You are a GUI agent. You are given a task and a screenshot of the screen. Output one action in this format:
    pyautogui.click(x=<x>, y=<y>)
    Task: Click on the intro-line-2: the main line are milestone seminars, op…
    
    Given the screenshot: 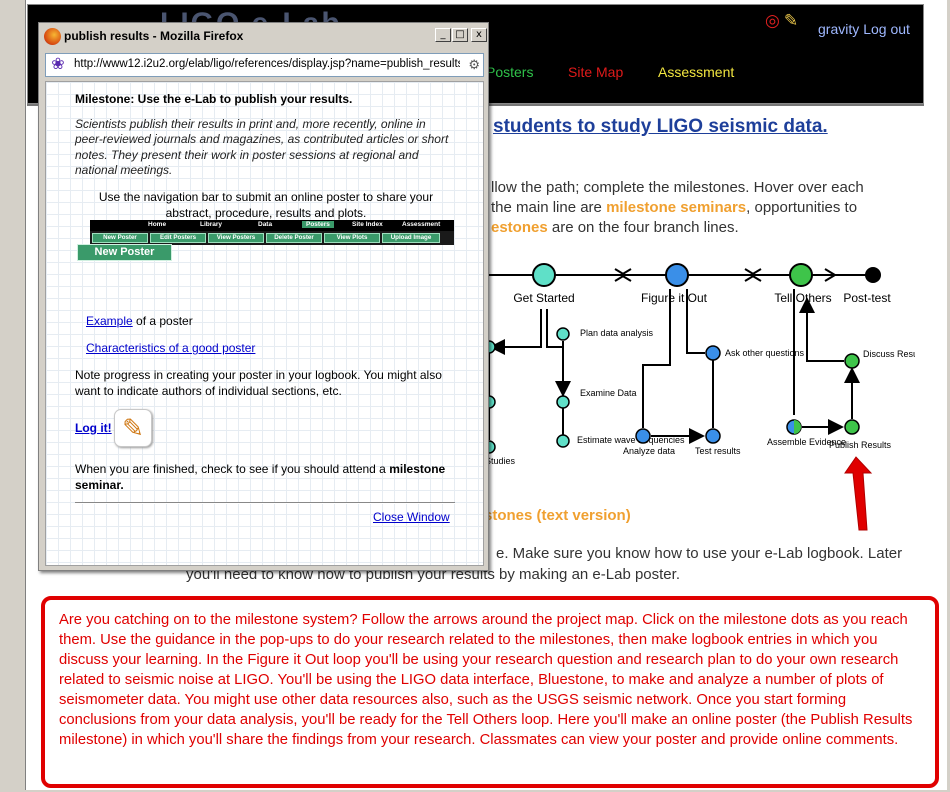 What is the action you would take?
    pyautogui.click(x=674, y=207)
    